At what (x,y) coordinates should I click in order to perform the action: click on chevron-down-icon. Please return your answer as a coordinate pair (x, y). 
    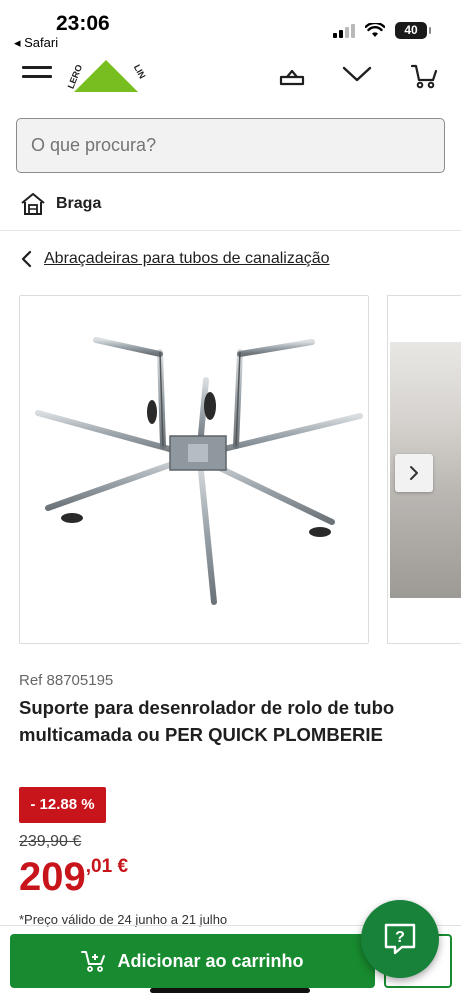
    Looking at the image, I should click on (357, 75).